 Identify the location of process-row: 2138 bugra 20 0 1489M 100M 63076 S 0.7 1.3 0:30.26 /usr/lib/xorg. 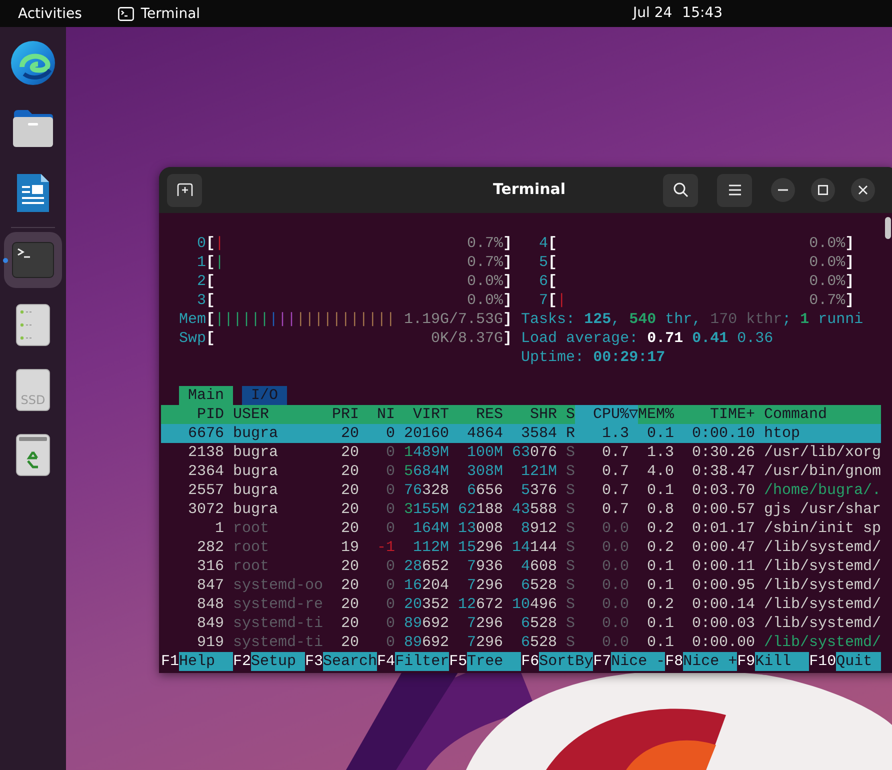
(521, 452).